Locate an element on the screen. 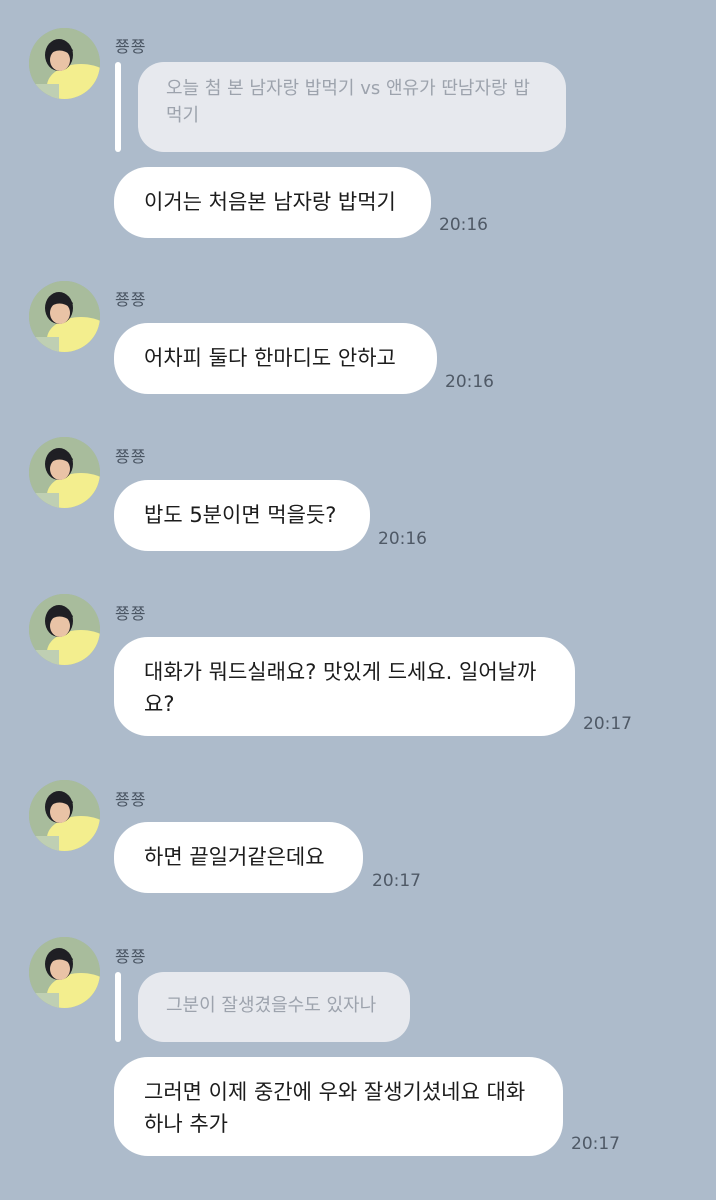  message-bubble: 그러면 이제 중간에 우와 잘생기셨네요 대화 하나 추가 is located at coordinates (338, 1106).